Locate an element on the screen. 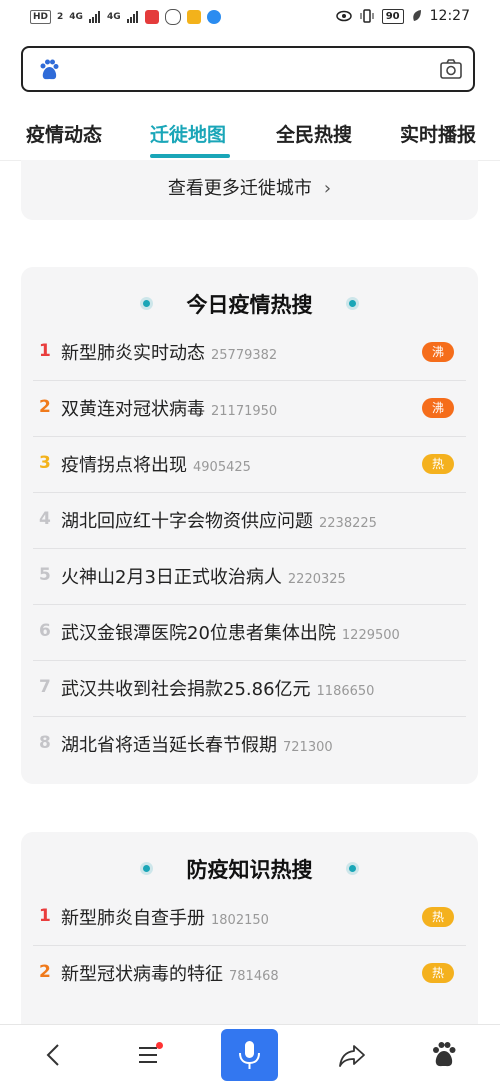 Image resolution: width=500 pixels, height=1085 pixels. voice-search-button is located at coordinates (249, 1055).